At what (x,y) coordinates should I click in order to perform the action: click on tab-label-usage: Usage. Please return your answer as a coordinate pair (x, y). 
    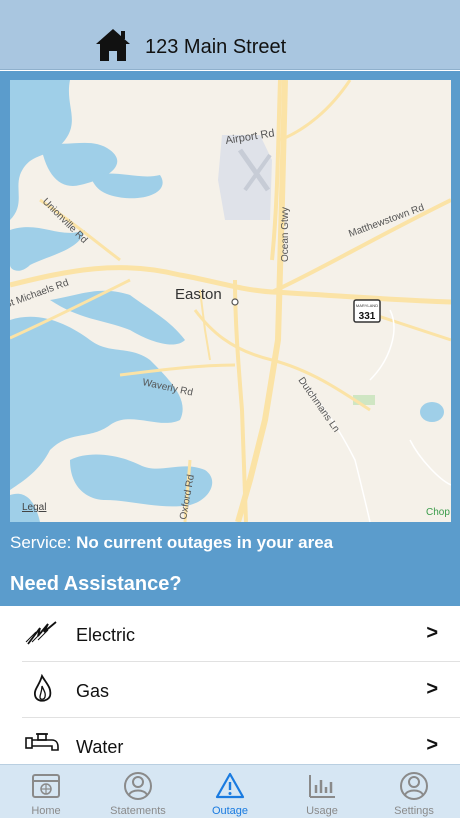
    Looking at the image, I should click on (322, 811).